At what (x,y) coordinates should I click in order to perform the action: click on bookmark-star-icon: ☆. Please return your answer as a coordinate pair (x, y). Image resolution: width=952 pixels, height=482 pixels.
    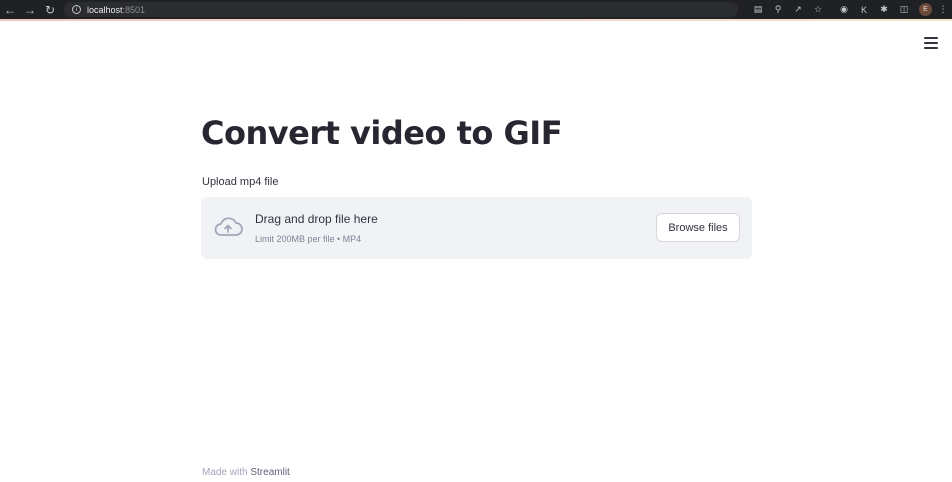
    Looking at the image, I should click on (818, 9).